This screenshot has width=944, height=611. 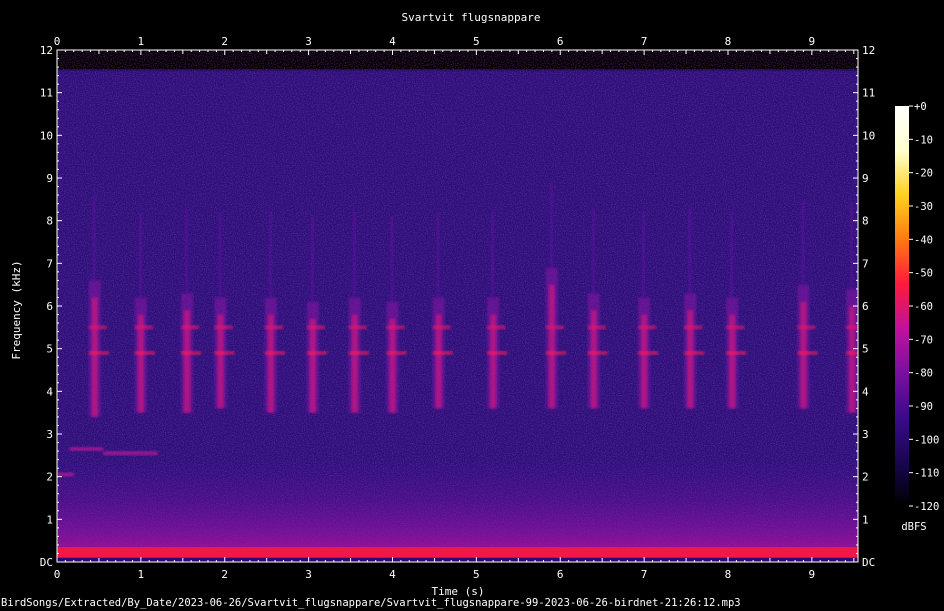 I want to click on colorbar-gradient, so click(x=902, y=306).